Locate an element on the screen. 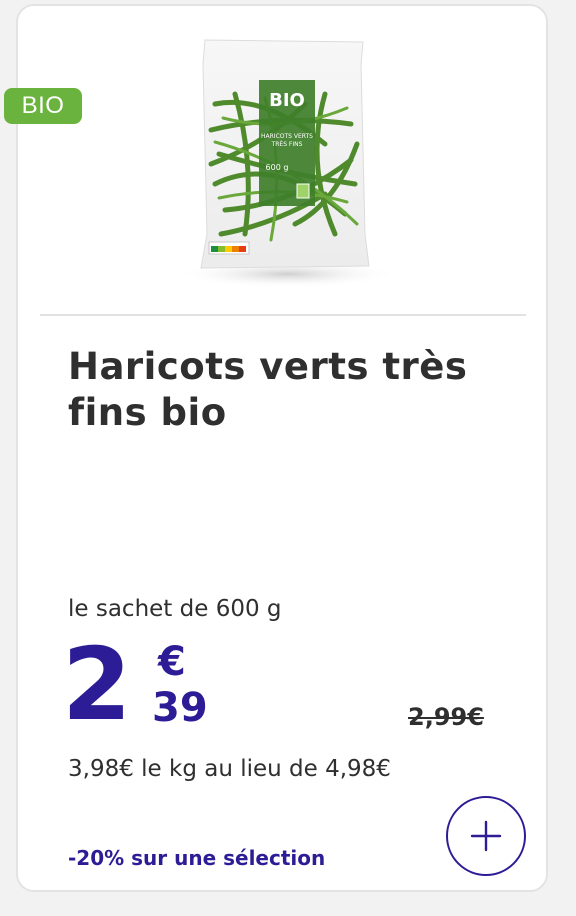  divider is located at coordinates (283, 315).